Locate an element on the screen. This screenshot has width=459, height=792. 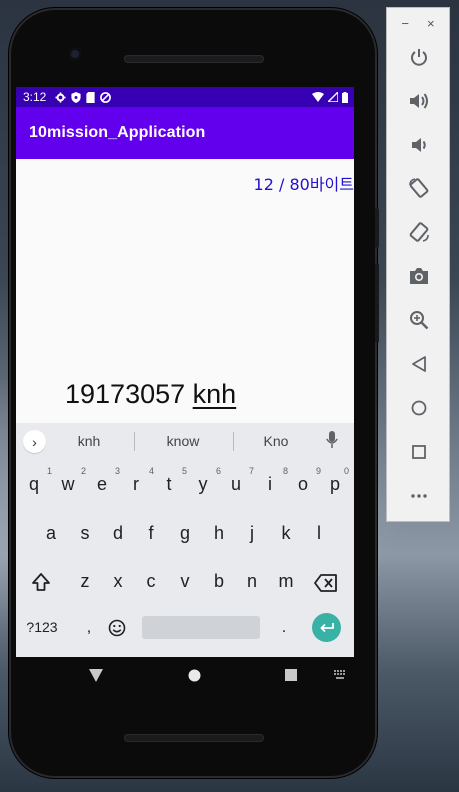
zoom-icon is located at coordinates (419, 320).